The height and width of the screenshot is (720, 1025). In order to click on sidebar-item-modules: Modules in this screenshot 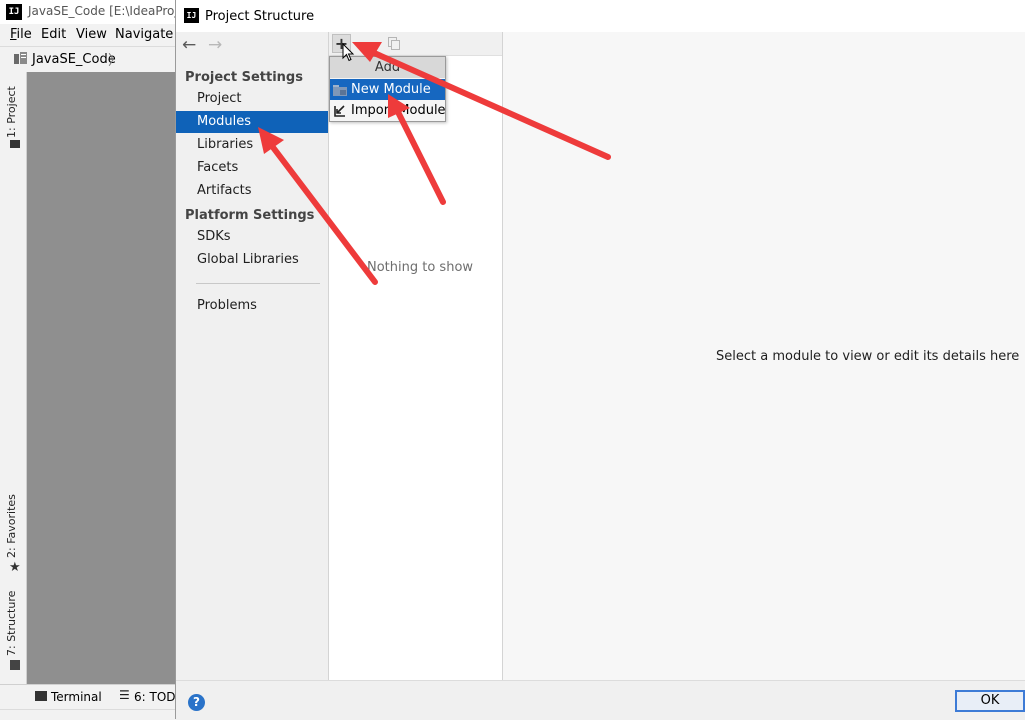, I will do `click(252, 122)`.